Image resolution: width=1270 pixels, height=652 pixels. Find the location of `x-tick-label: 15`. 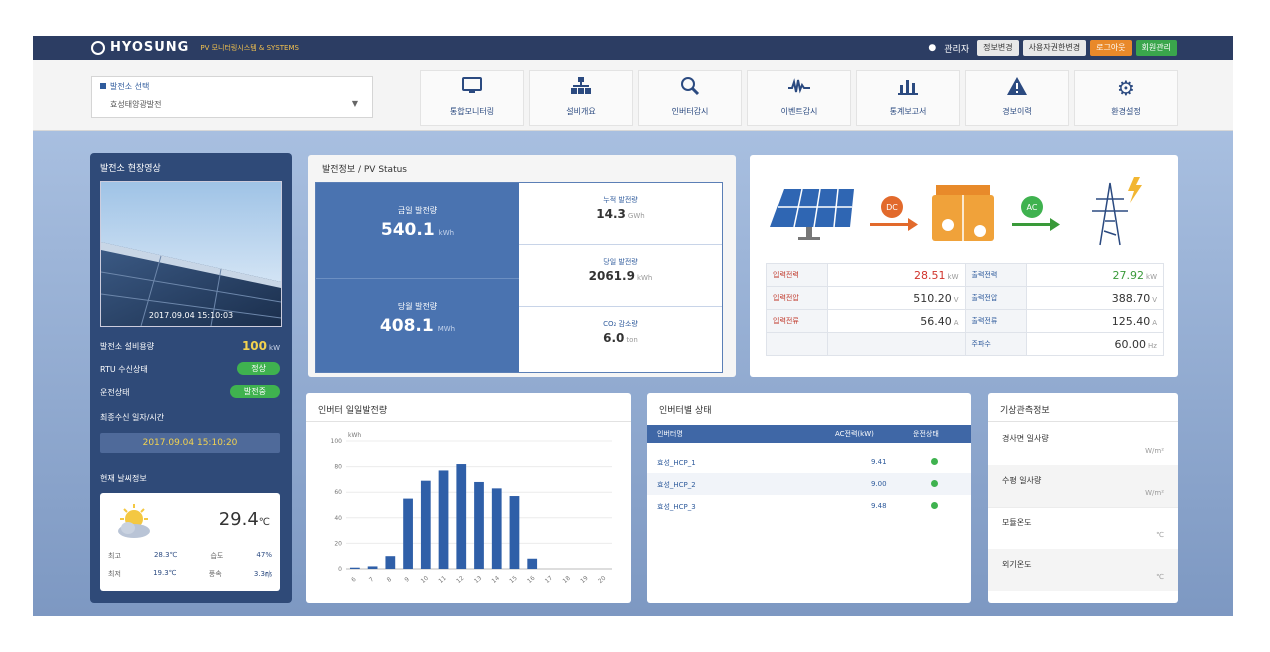

x-tick-label: 15 is located at coordinates (513, 580).